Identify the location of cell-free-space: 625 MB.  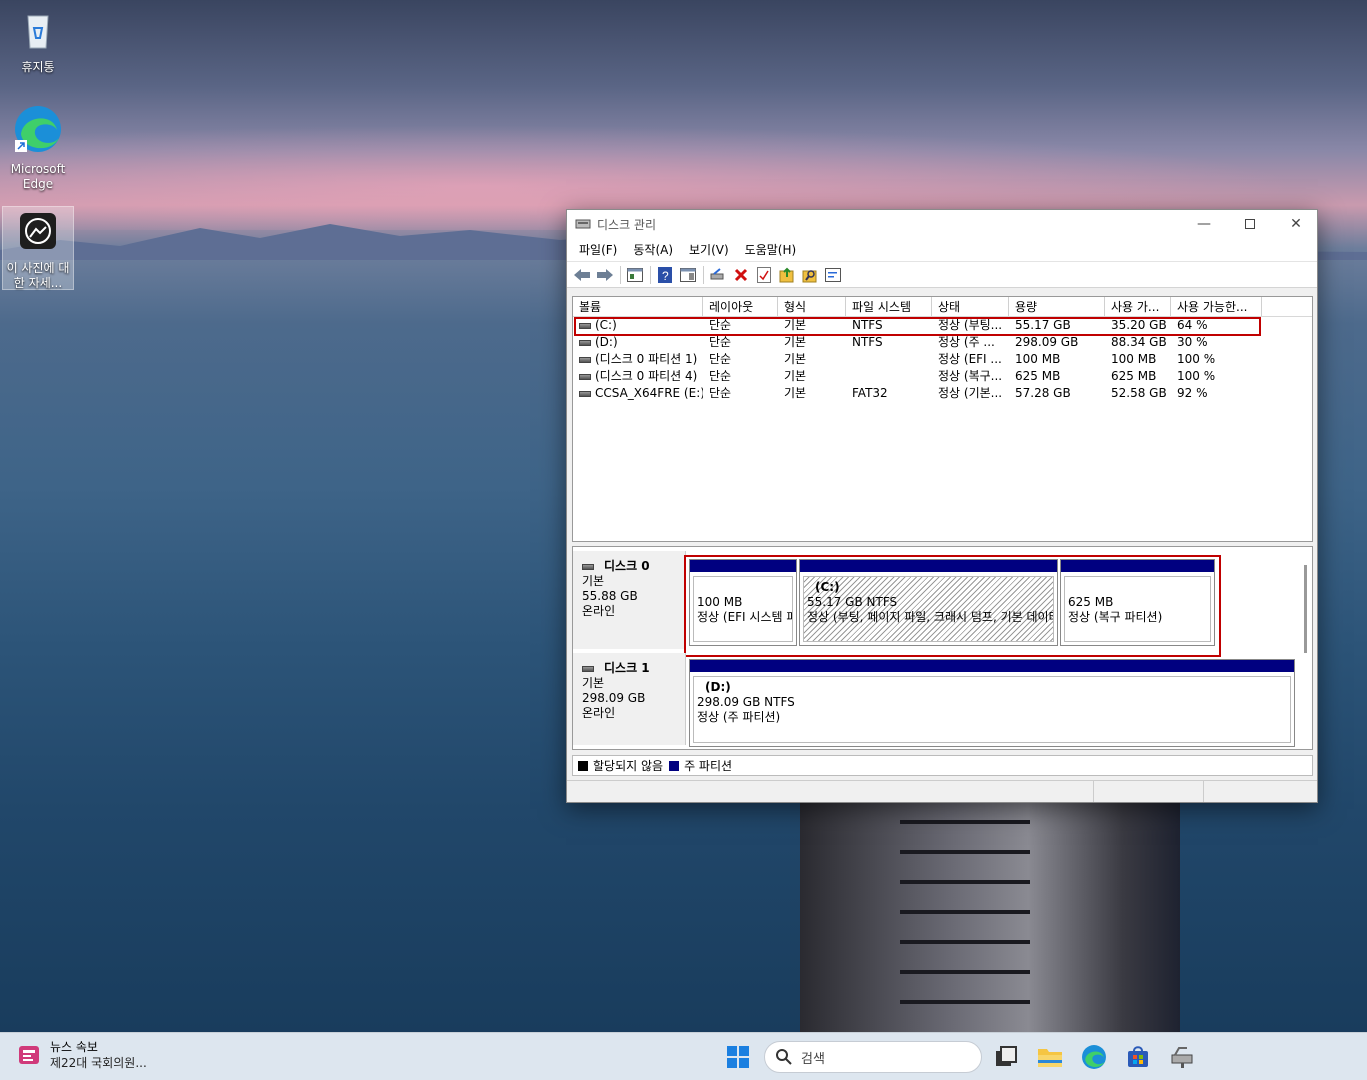
(1134, 376).